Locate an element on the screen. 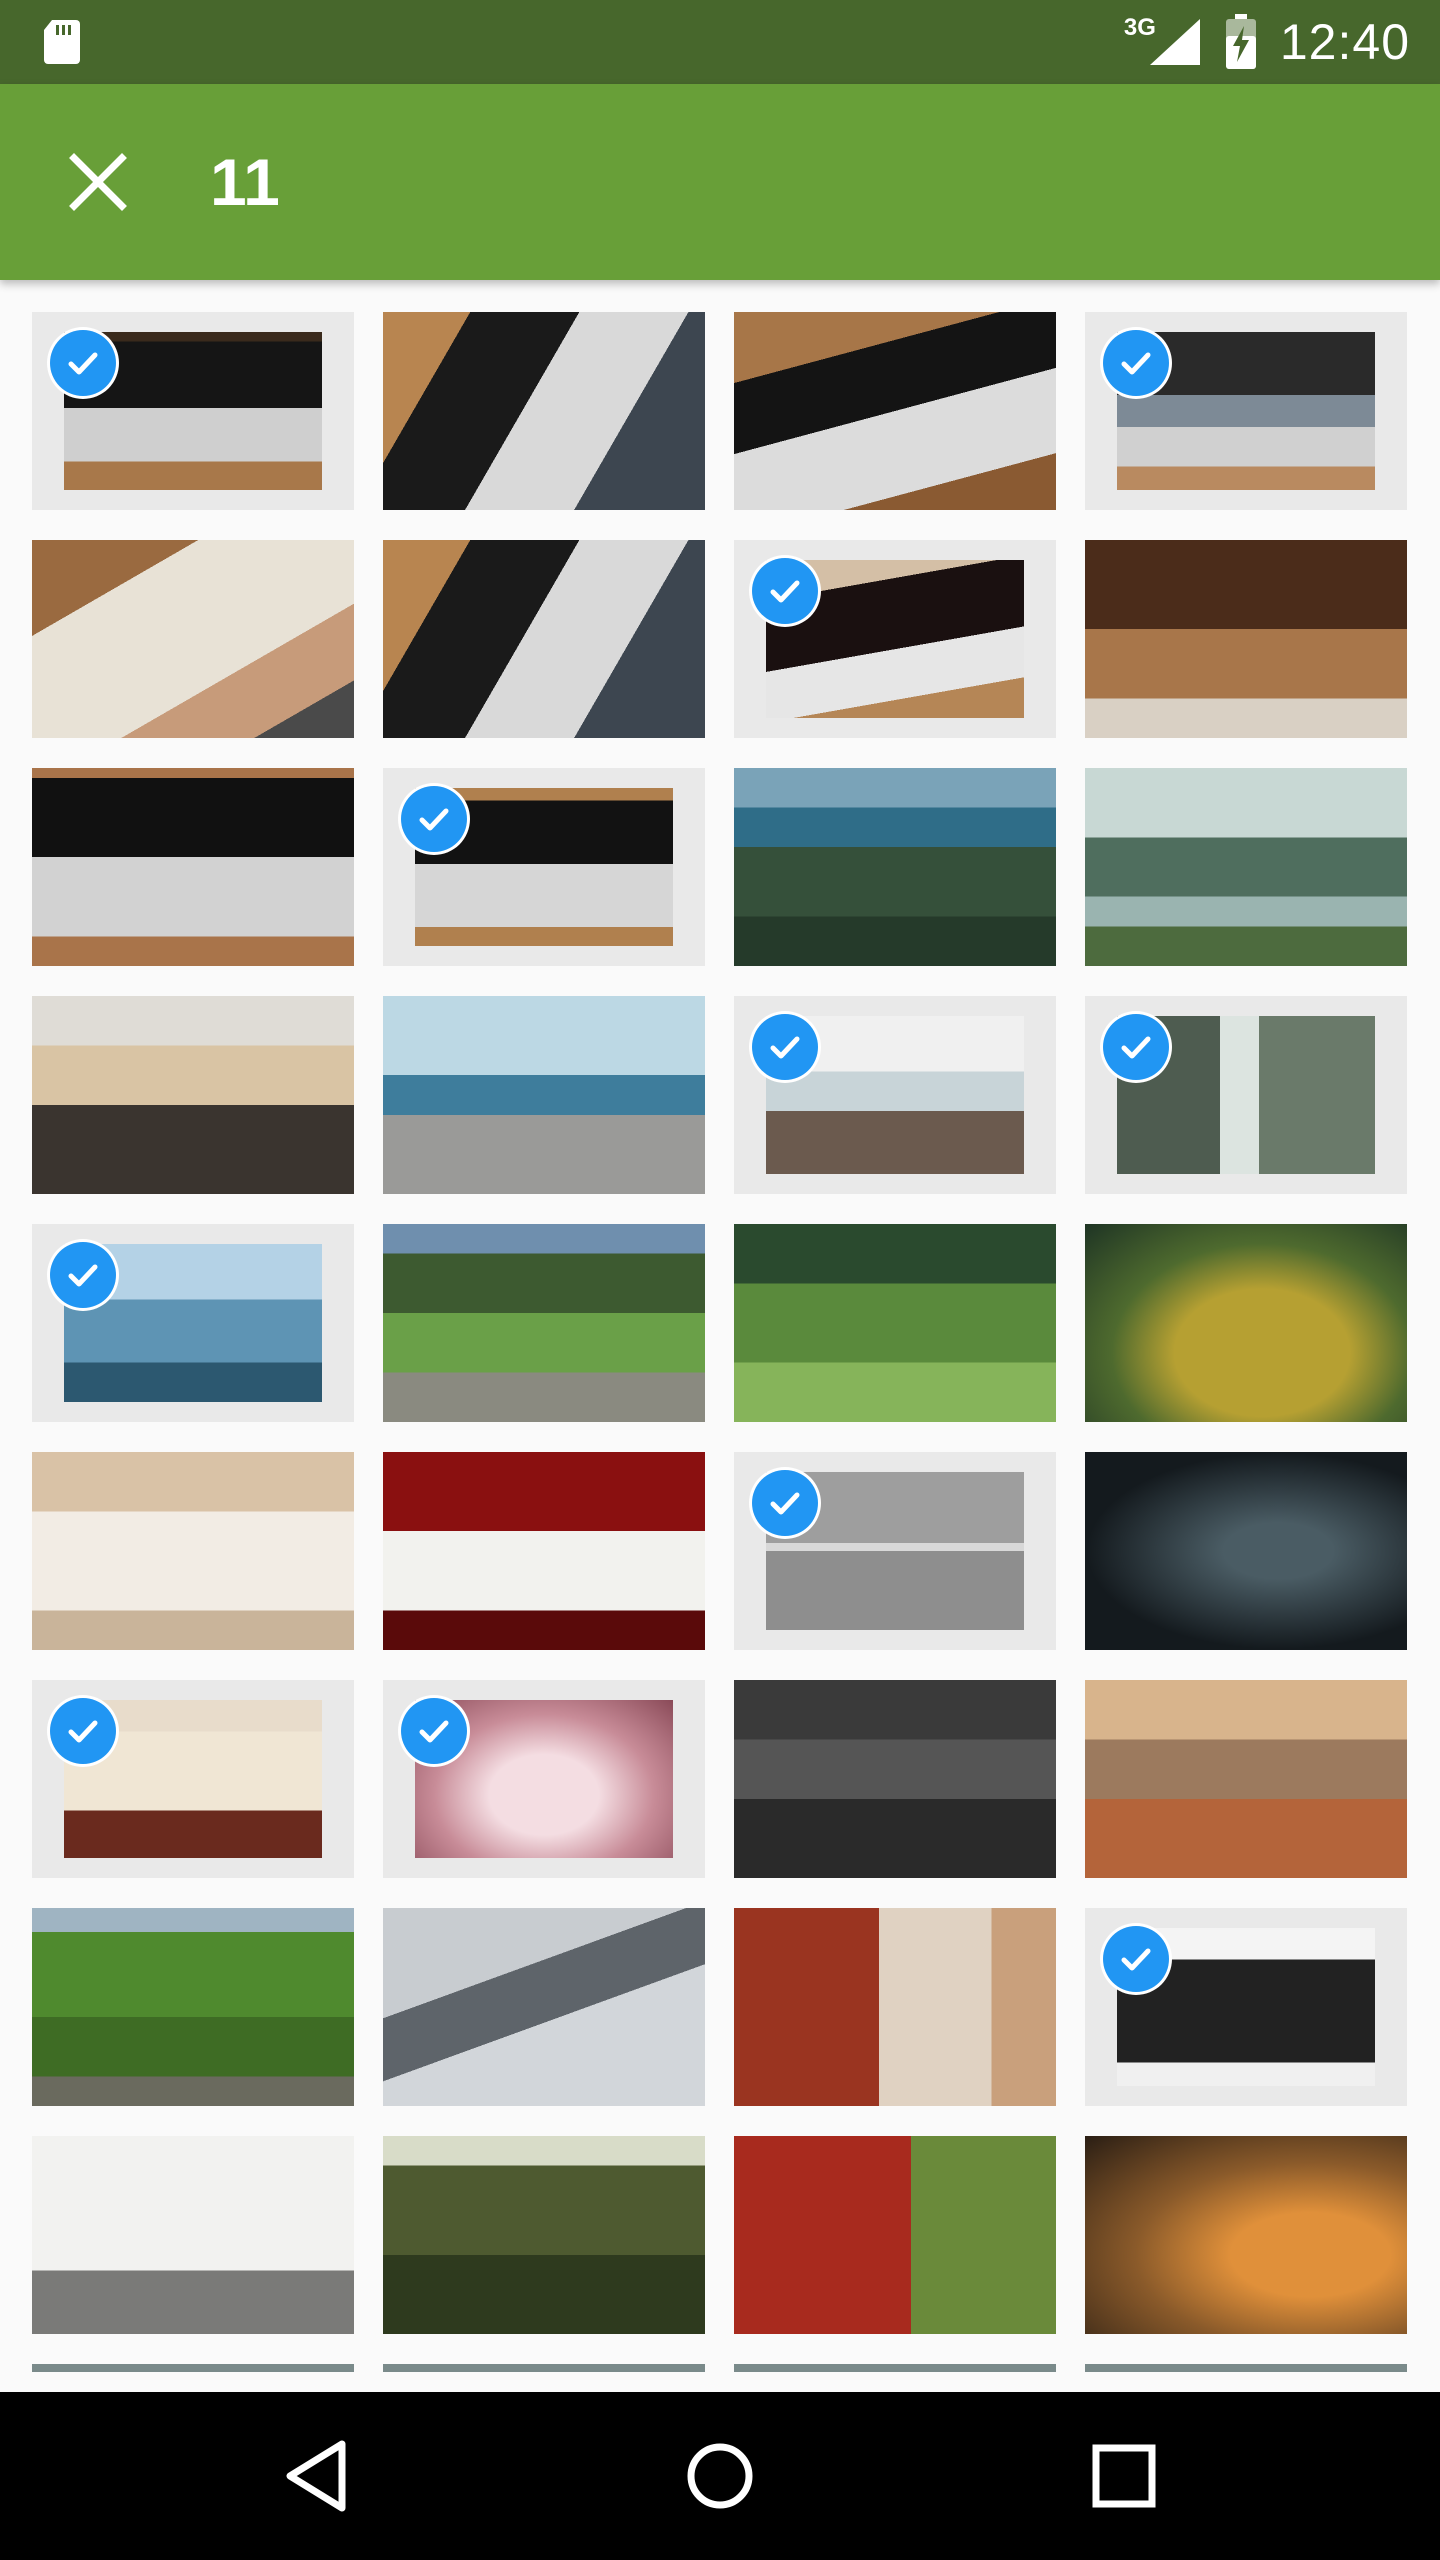 The width and height of the screenshot is (1440, 2560). navigation-bar is located at coordinates (720, 2476).